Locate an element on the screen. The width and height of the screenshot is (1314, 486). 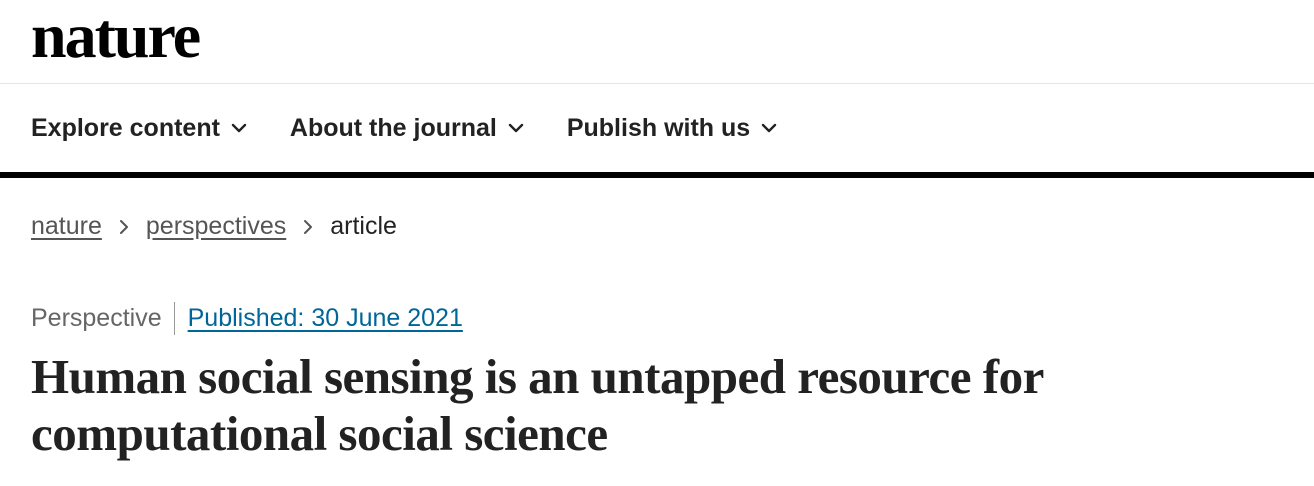
nav-item-label: Publish with us is located at coordinates (658, 127).